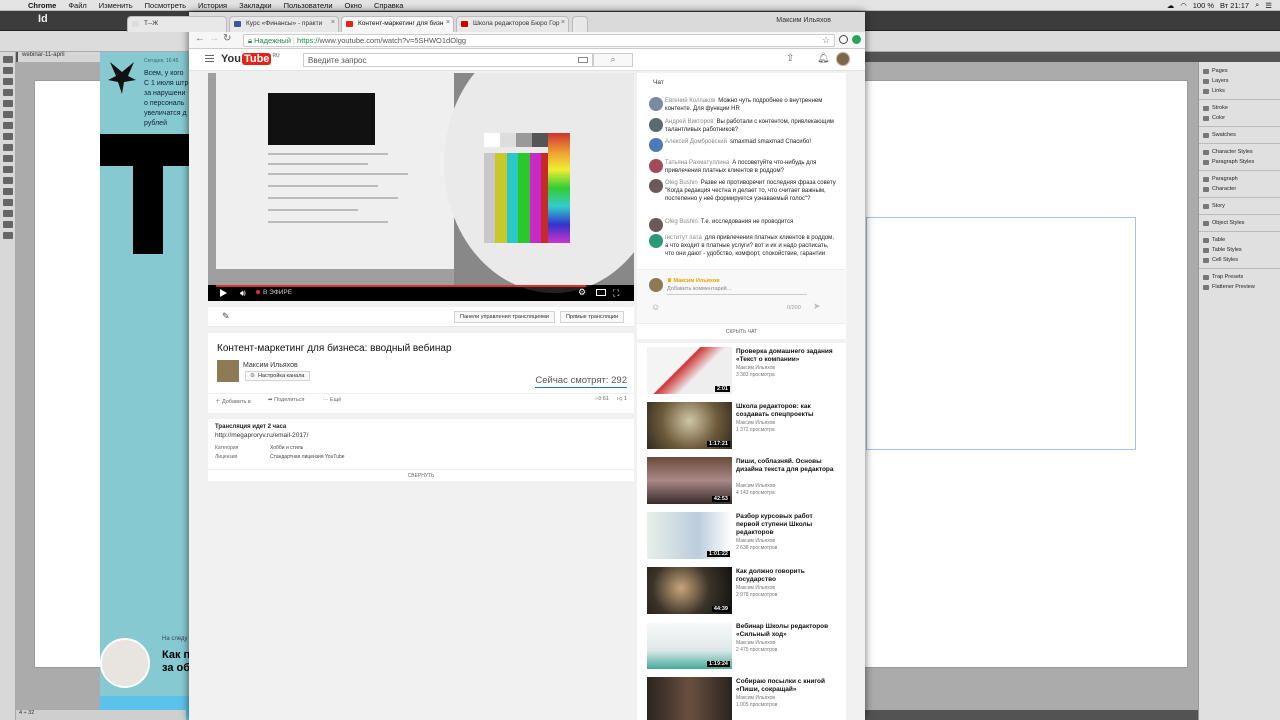  I want to click on upload-icon: ⇧, so click(790, 58).